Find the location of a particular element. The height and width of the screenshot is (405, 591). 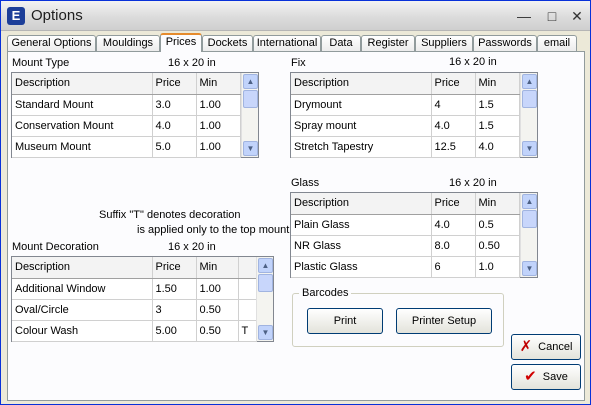

table-row: Conservation Mount 4.0 1.00 is located at coordinates (126, 126).